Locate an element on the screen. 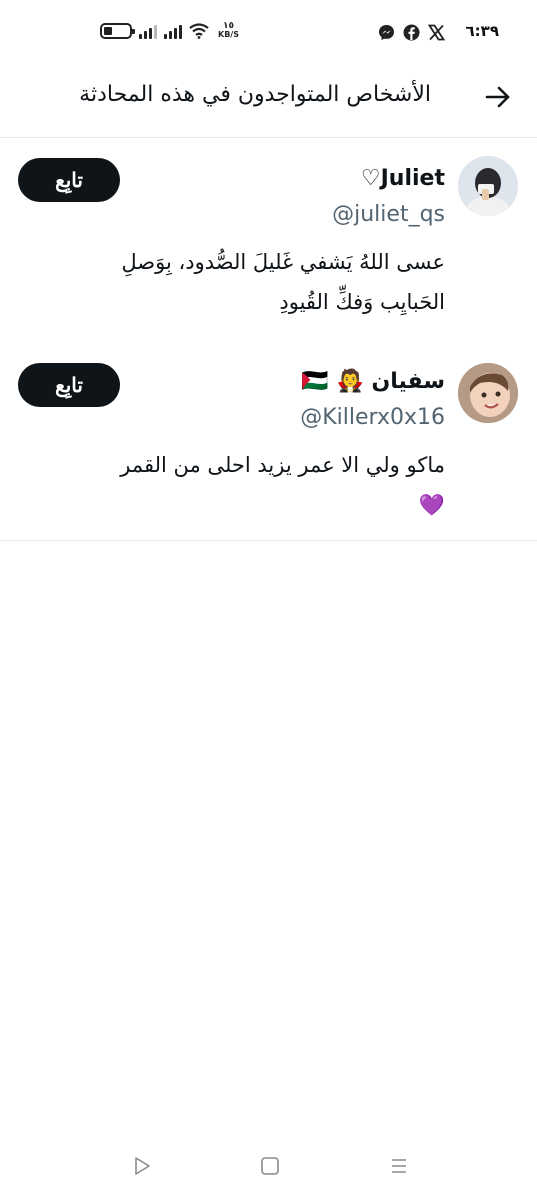  bio-line: ماكو ولي الا عمر يزيد احلى من القمر is located at coordinates (282, 465).